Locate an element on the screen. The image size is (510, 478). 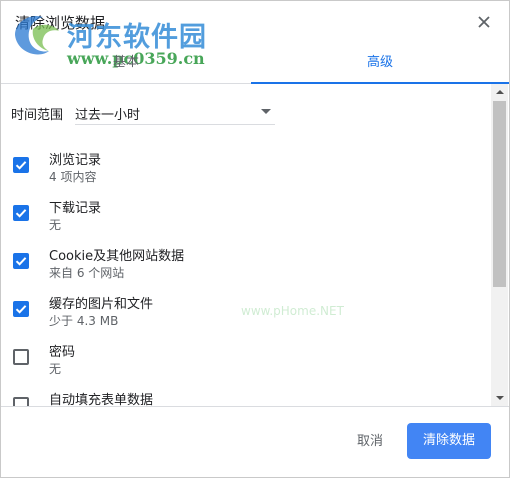
item-title: 浏览记录 is located at coordinates (75, 160).